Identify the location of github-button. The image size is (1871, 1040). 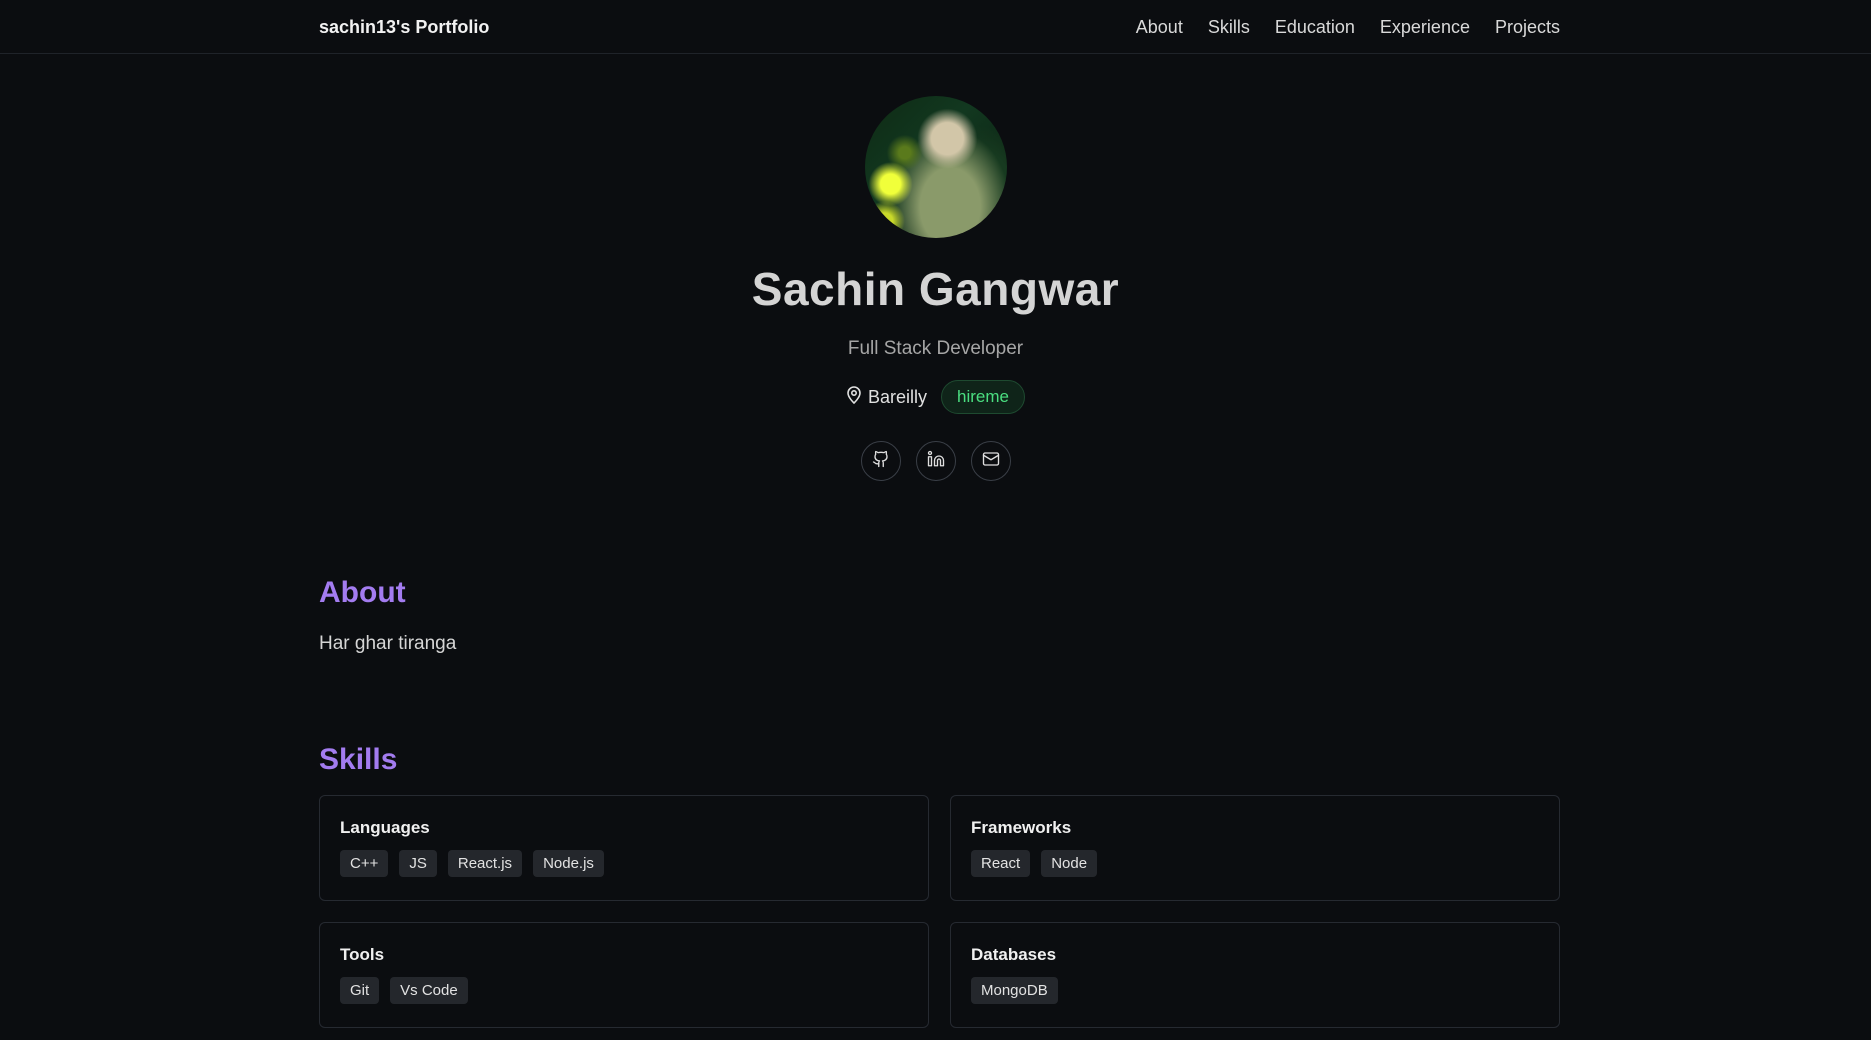
(880, 461).